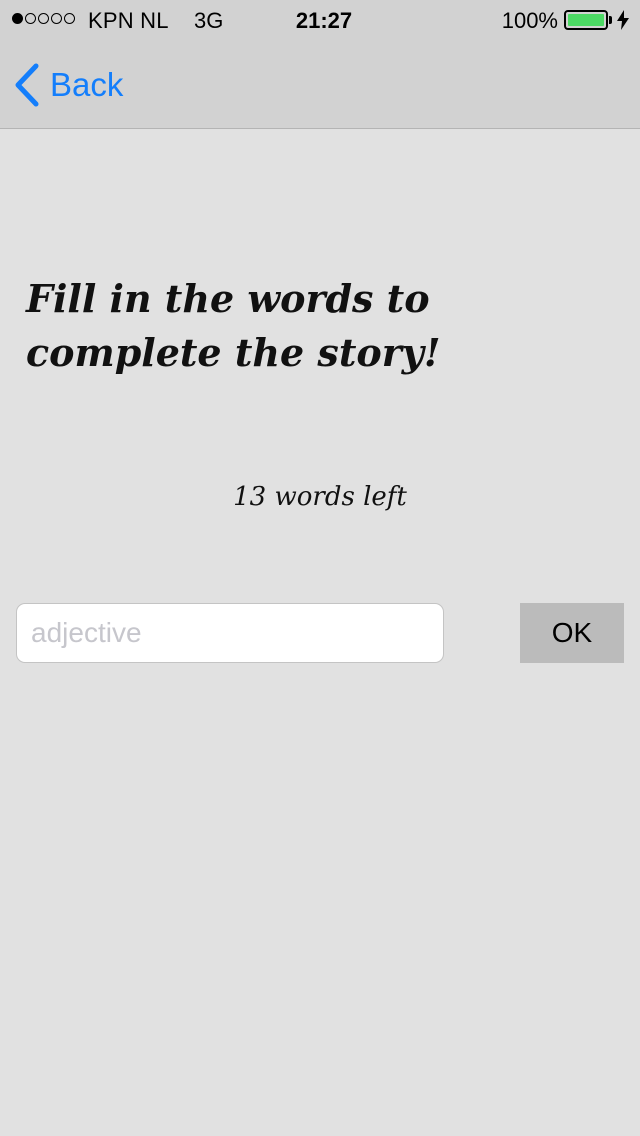  I want to click on words-left-counter: 13 words left, so click(320, 497).